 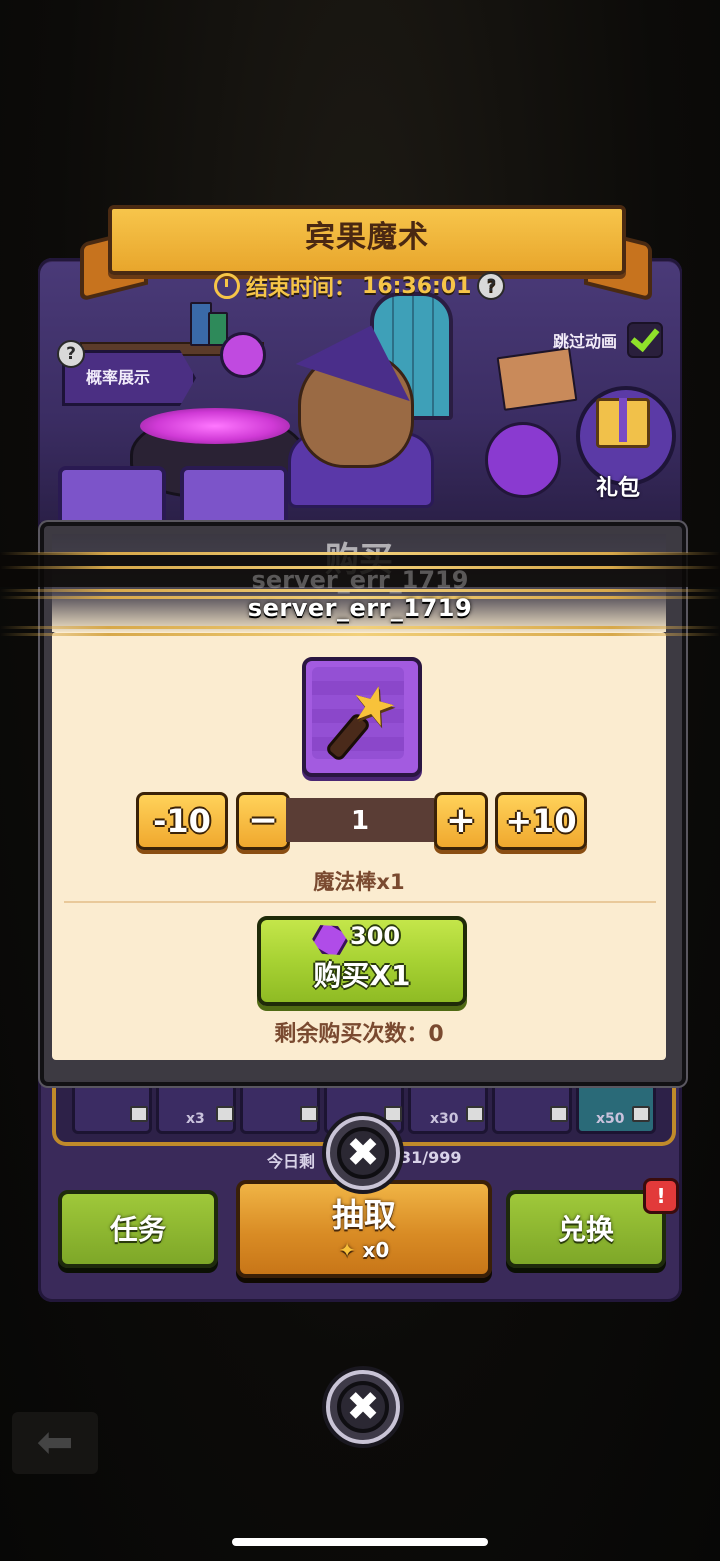 I want to click on close-button: ✖, so click(x=363, y=1153).